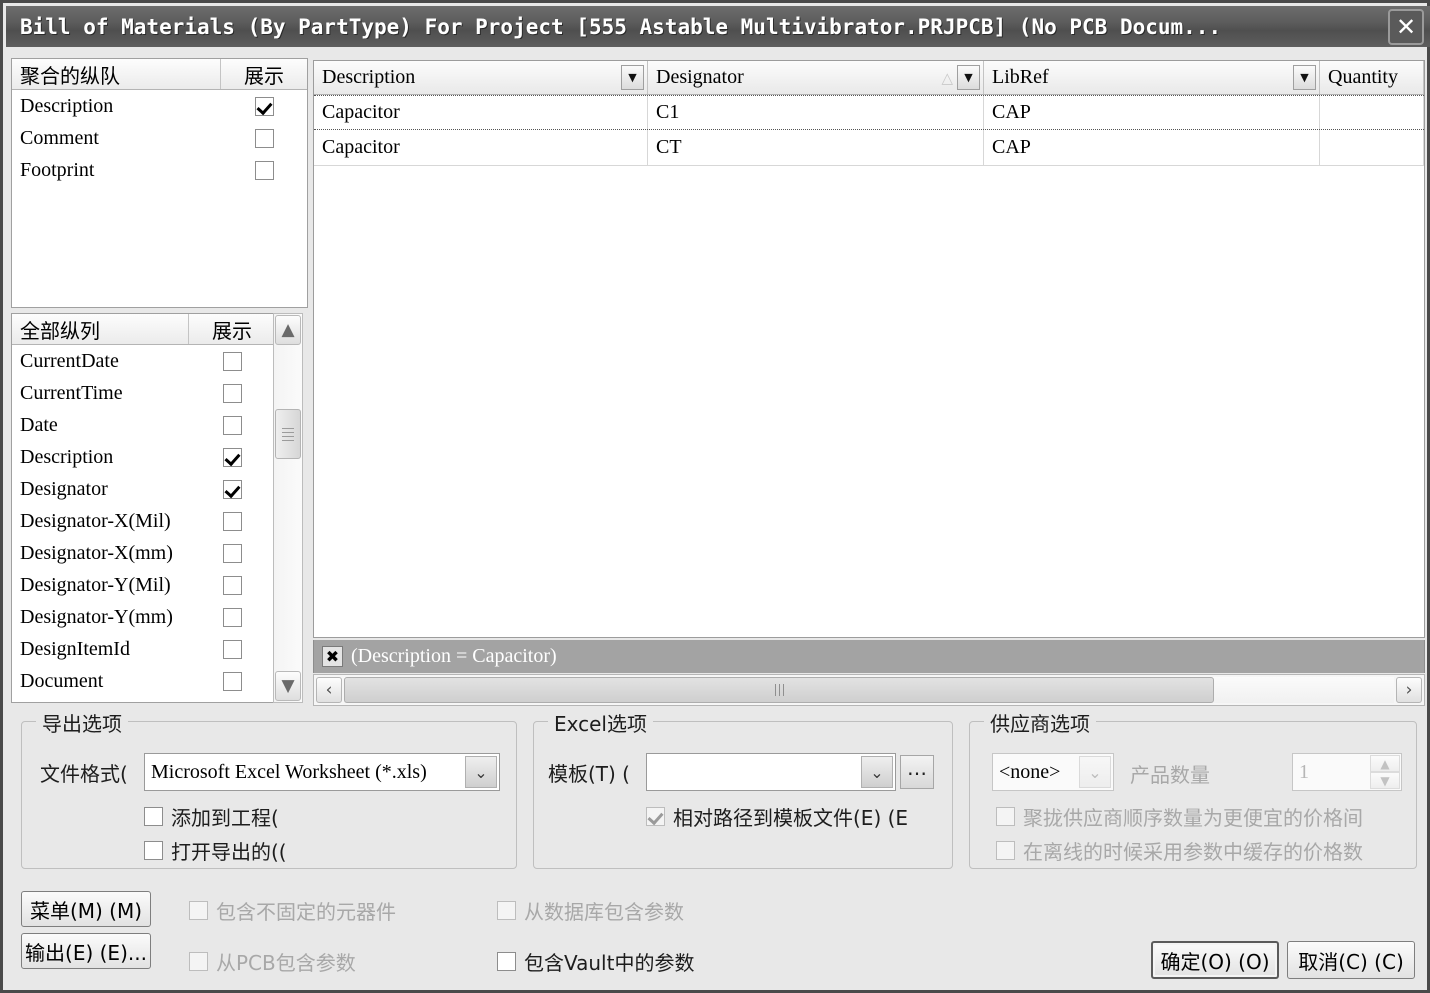 Image resolution: width=1430 pixels, height=993 pixels. I want to click on clear-filter-icon: ✖, so click(332, 656).